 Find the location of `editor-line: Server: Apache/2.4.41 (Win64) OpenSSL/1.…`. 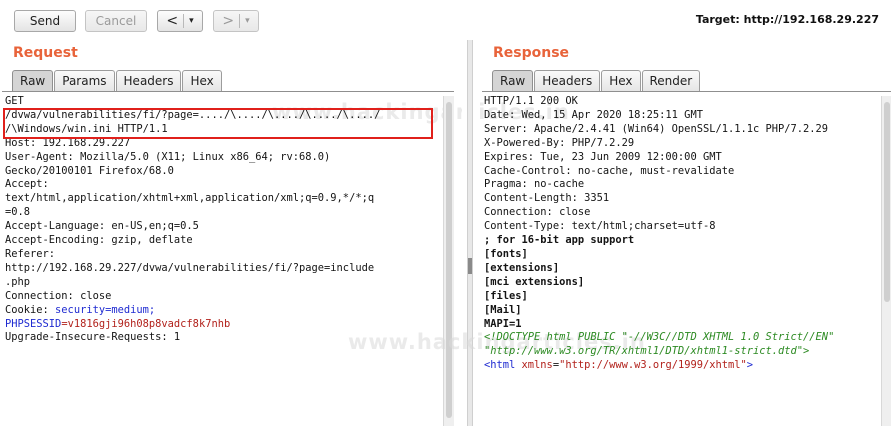

editor-line: Server: Apache/2.4.41 (Win64) OpenSSL/1.… is located at coordinates (656, 128).